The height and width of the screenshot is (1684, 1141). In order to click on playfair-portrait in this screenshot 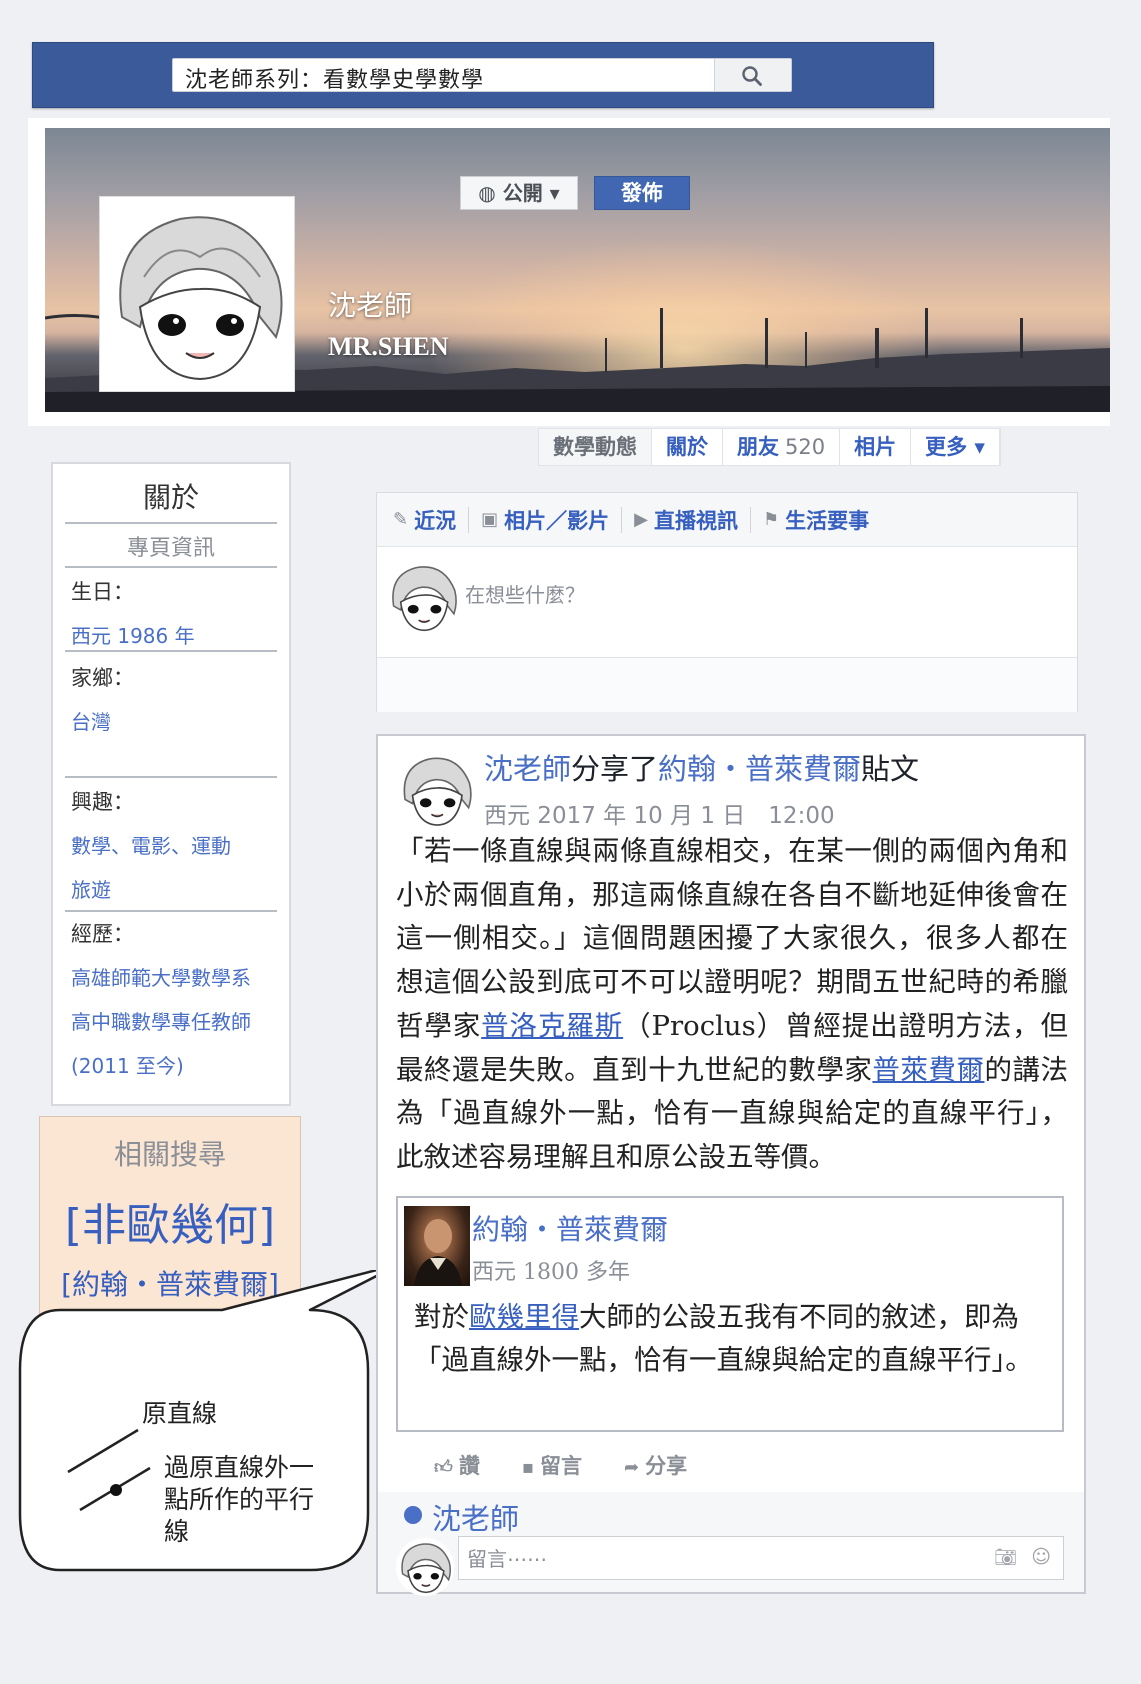, I will do `click(437, 1246)`.